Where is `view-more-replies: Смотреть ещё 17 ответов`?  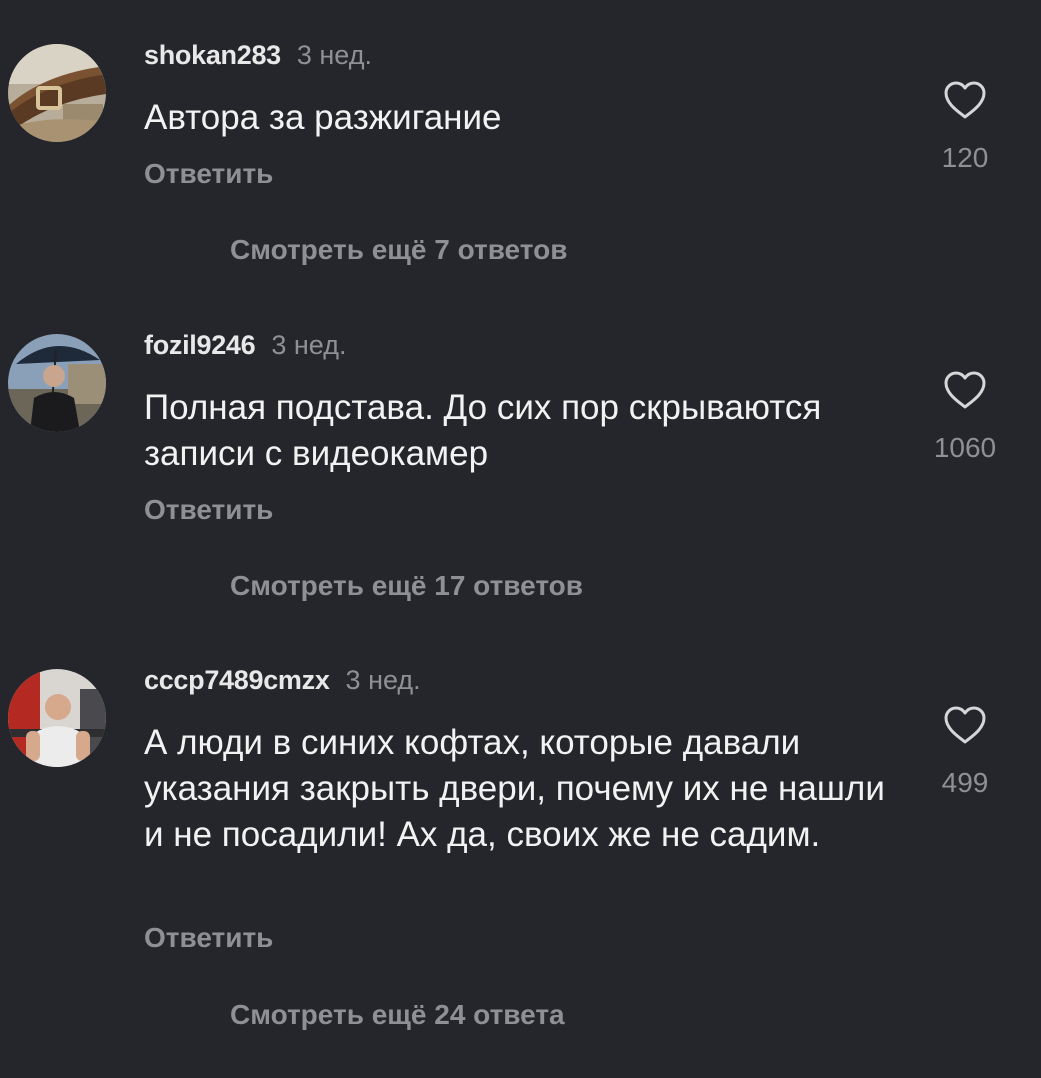 view-more-replies: Смотреть ещё 17 ответов is located at coordinates (406, 586).